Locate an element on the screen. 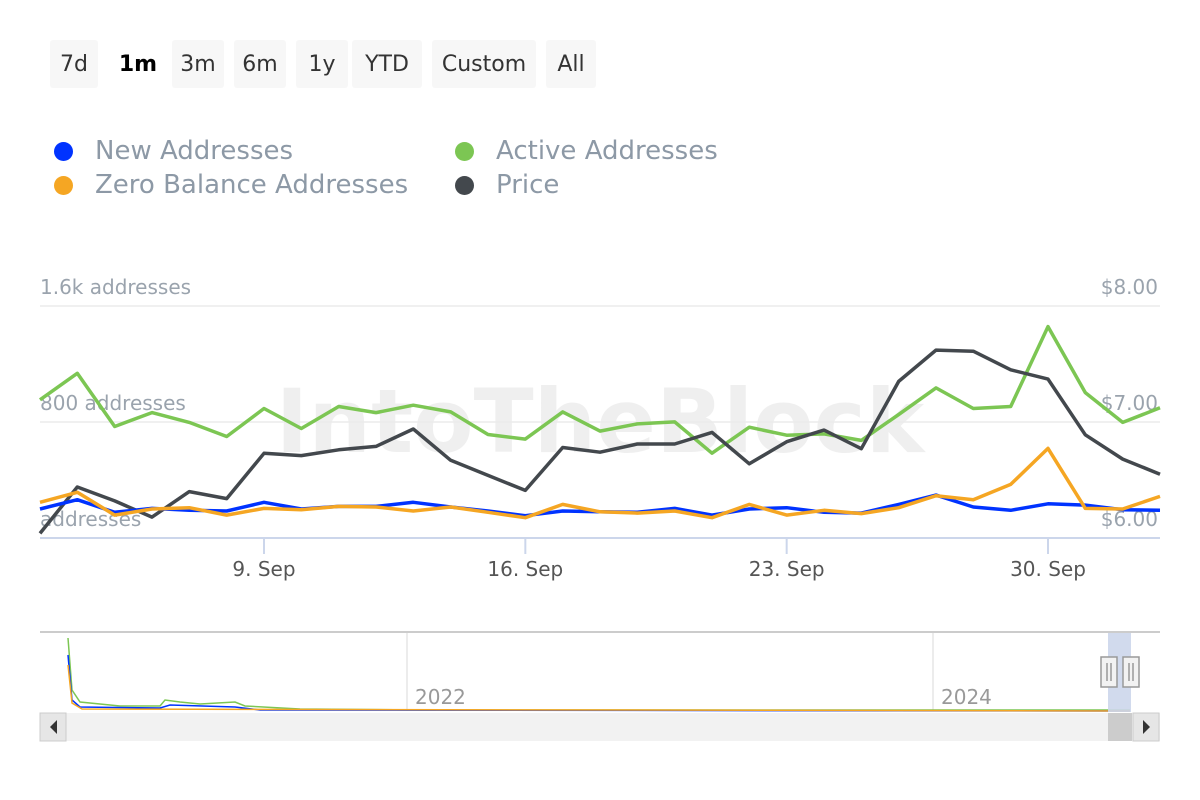  scroll-left-button is located at coordinates (53, 727).